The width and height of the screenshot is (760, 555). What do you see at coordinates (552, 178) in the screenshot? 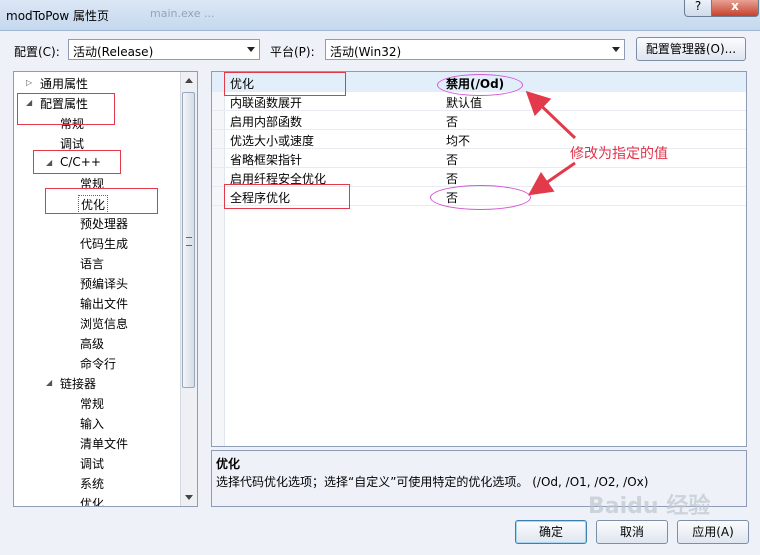
I see `arrow-to-whole-program-value` at bounding box center [552, 178].